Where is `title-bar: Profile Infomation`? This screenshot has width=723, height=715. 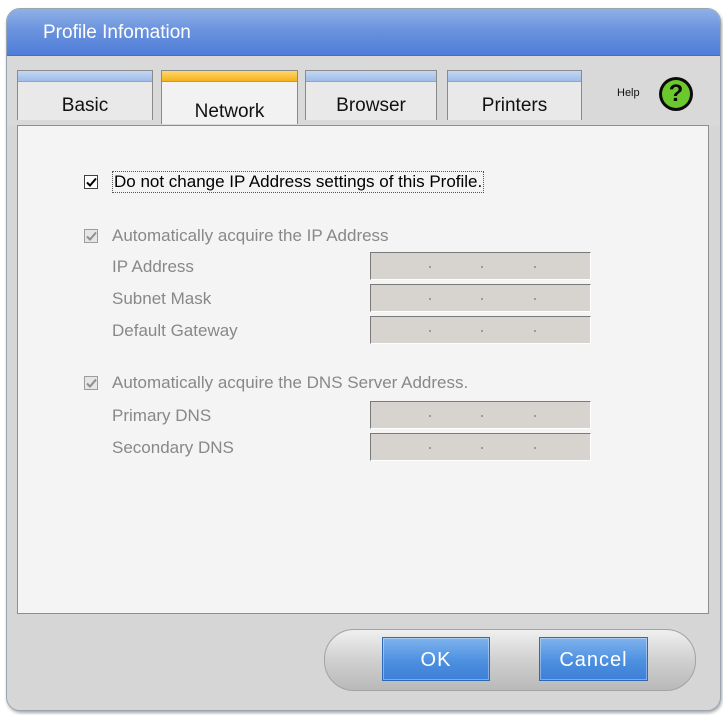
title-bar: Profile Infomation is located at coordinates (363, 32).